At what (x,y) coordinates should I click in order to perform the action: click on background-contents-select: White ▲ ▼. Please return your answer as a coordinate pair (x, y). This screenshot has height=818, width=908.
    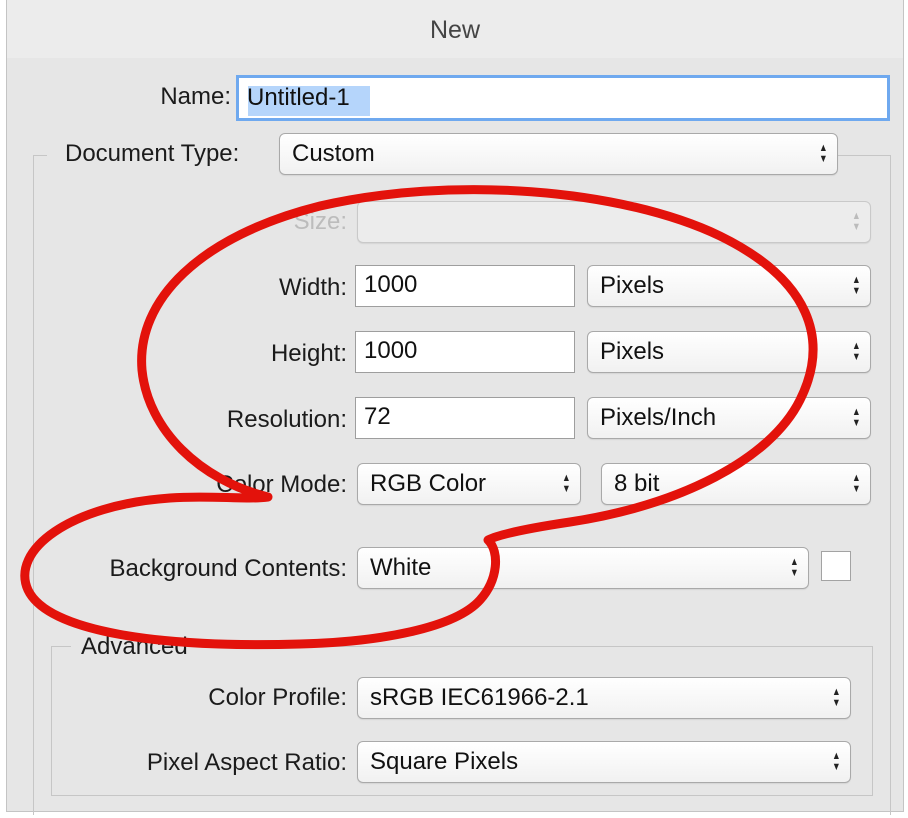
    Looking at the image, I should click on (583, 568).